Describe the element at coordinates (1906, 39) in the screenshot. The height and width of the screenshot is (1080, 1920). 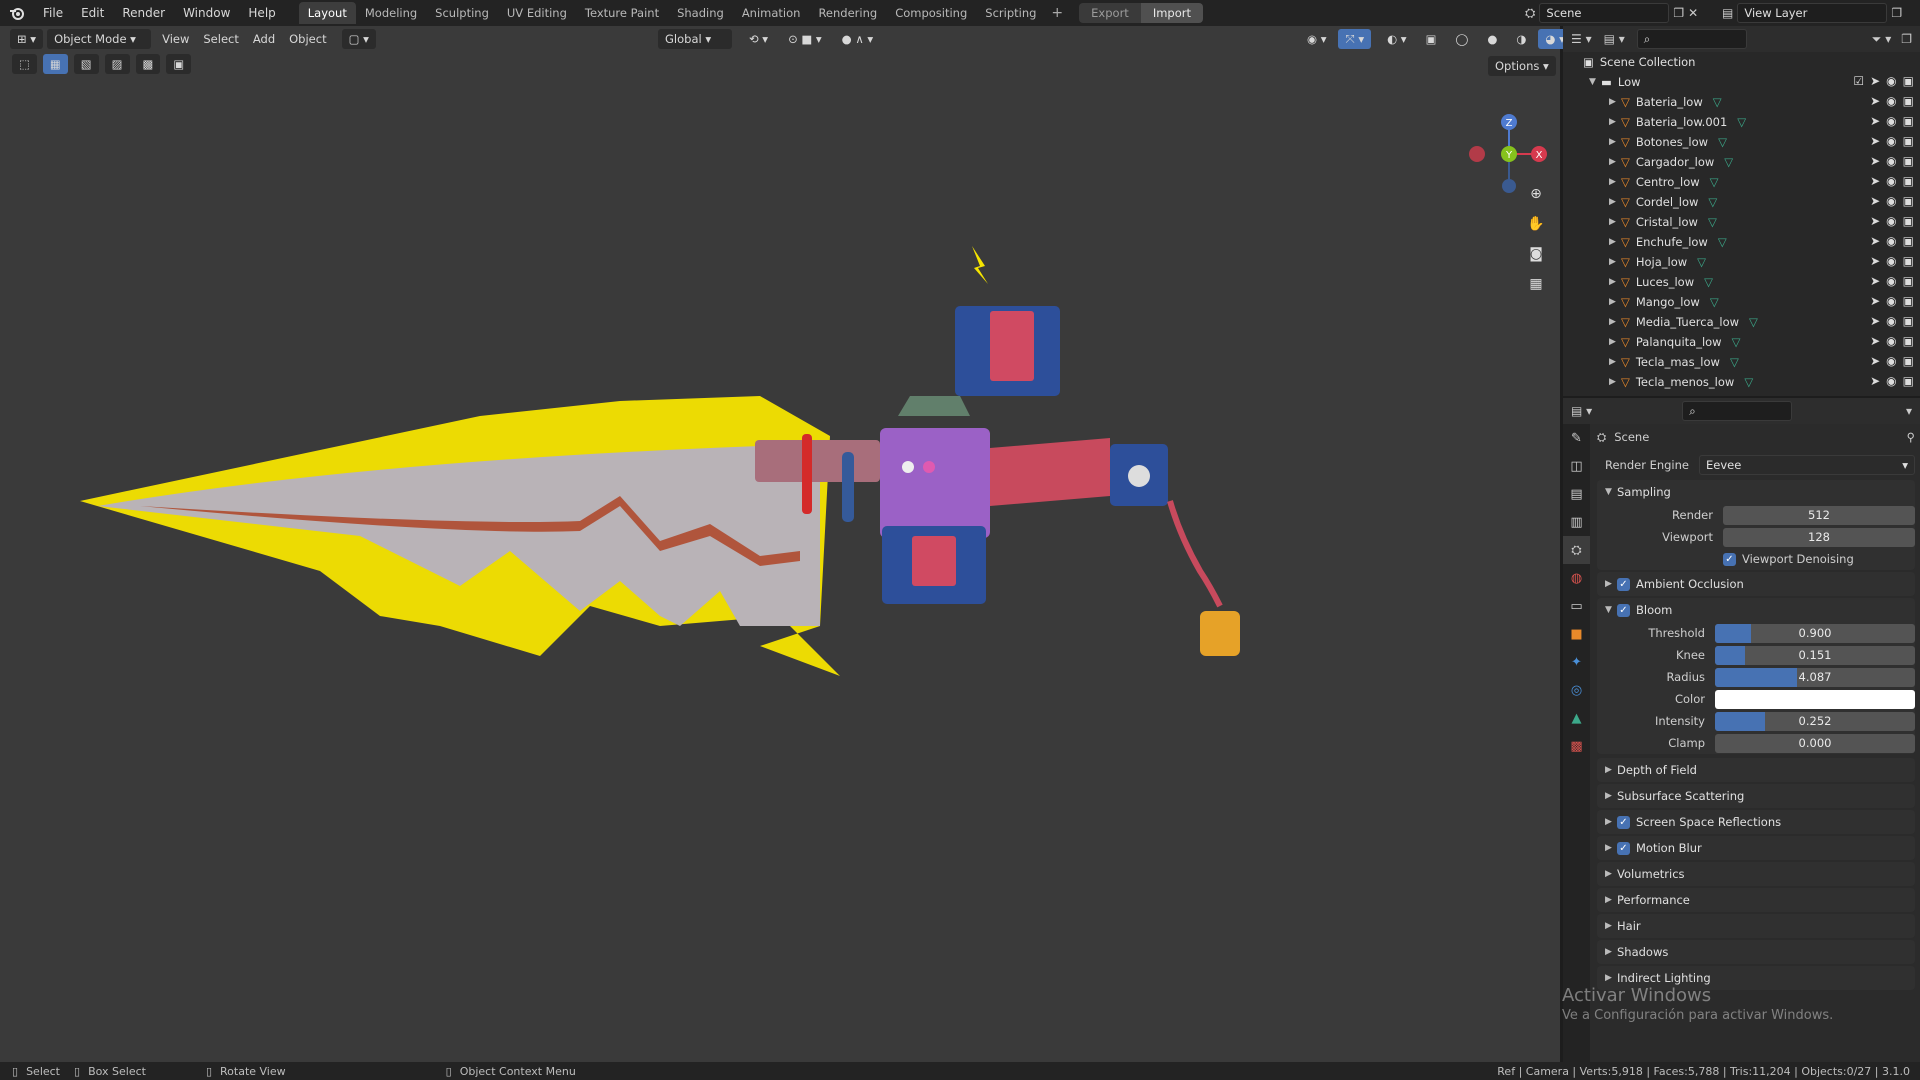
I see `new-collection-icon: ❐` at that location.